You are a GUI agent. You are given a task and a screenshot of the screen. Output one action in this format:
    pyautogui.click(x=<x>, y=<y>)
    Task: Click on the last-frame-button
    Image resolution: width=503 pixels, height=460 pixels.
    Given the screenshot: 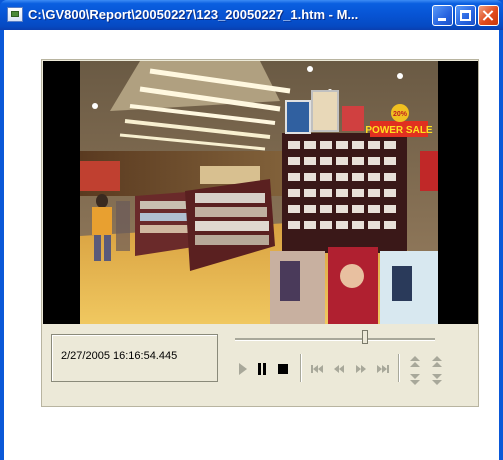 What is the action you would take?
    pyautogui.click(x=383, y=369)
    